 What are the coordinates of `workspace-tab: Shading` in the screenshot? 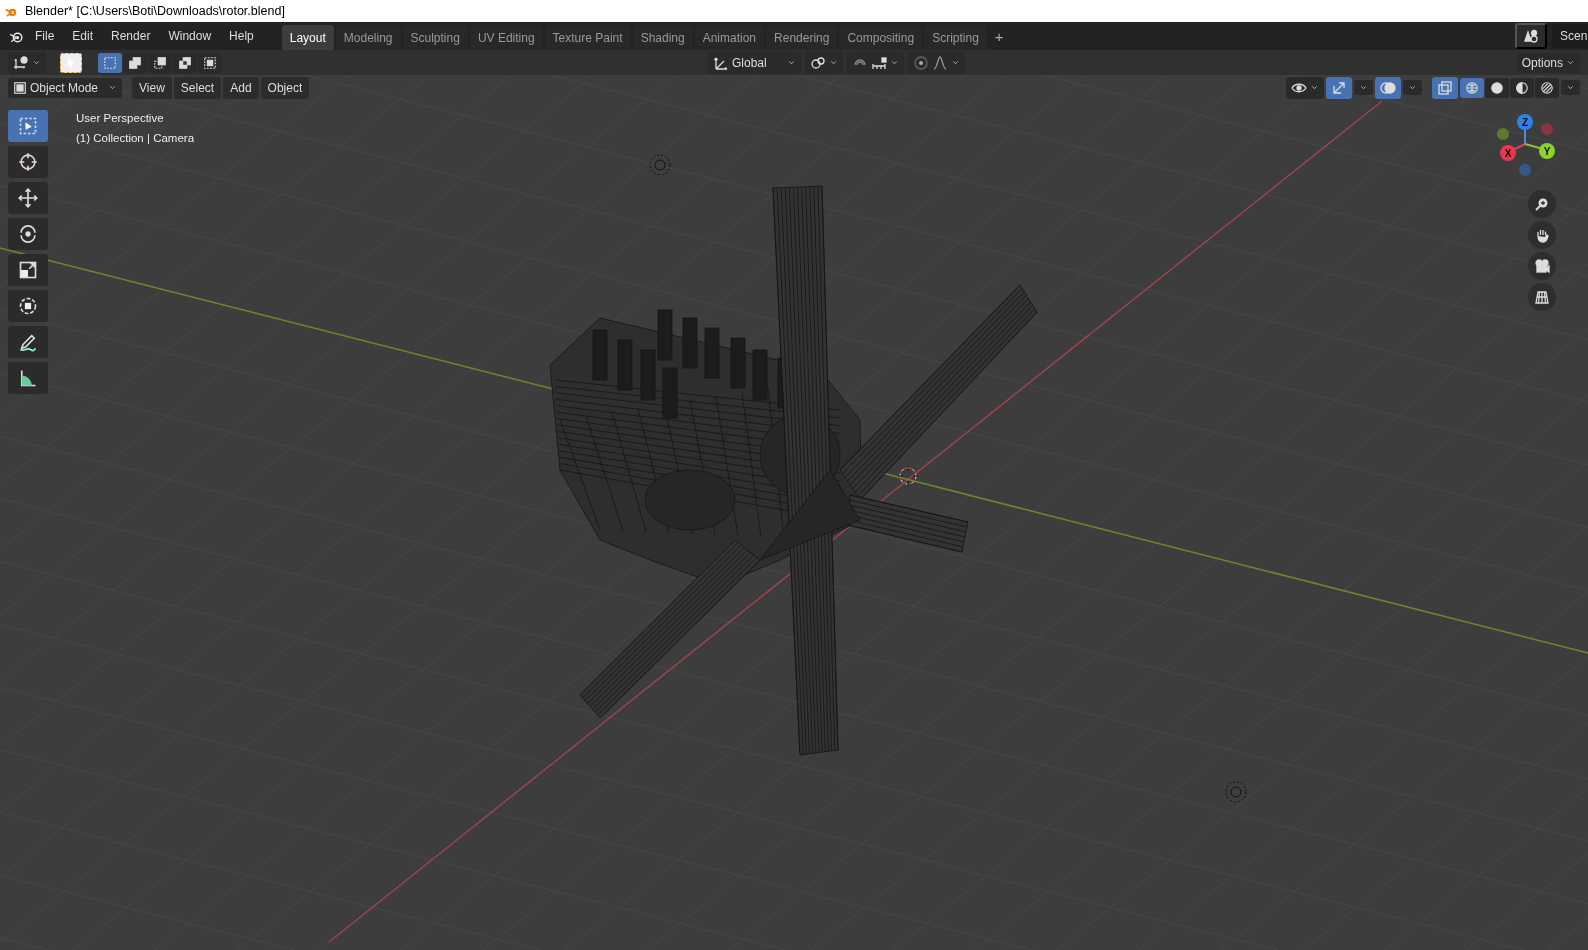 It's located at (662, 37).